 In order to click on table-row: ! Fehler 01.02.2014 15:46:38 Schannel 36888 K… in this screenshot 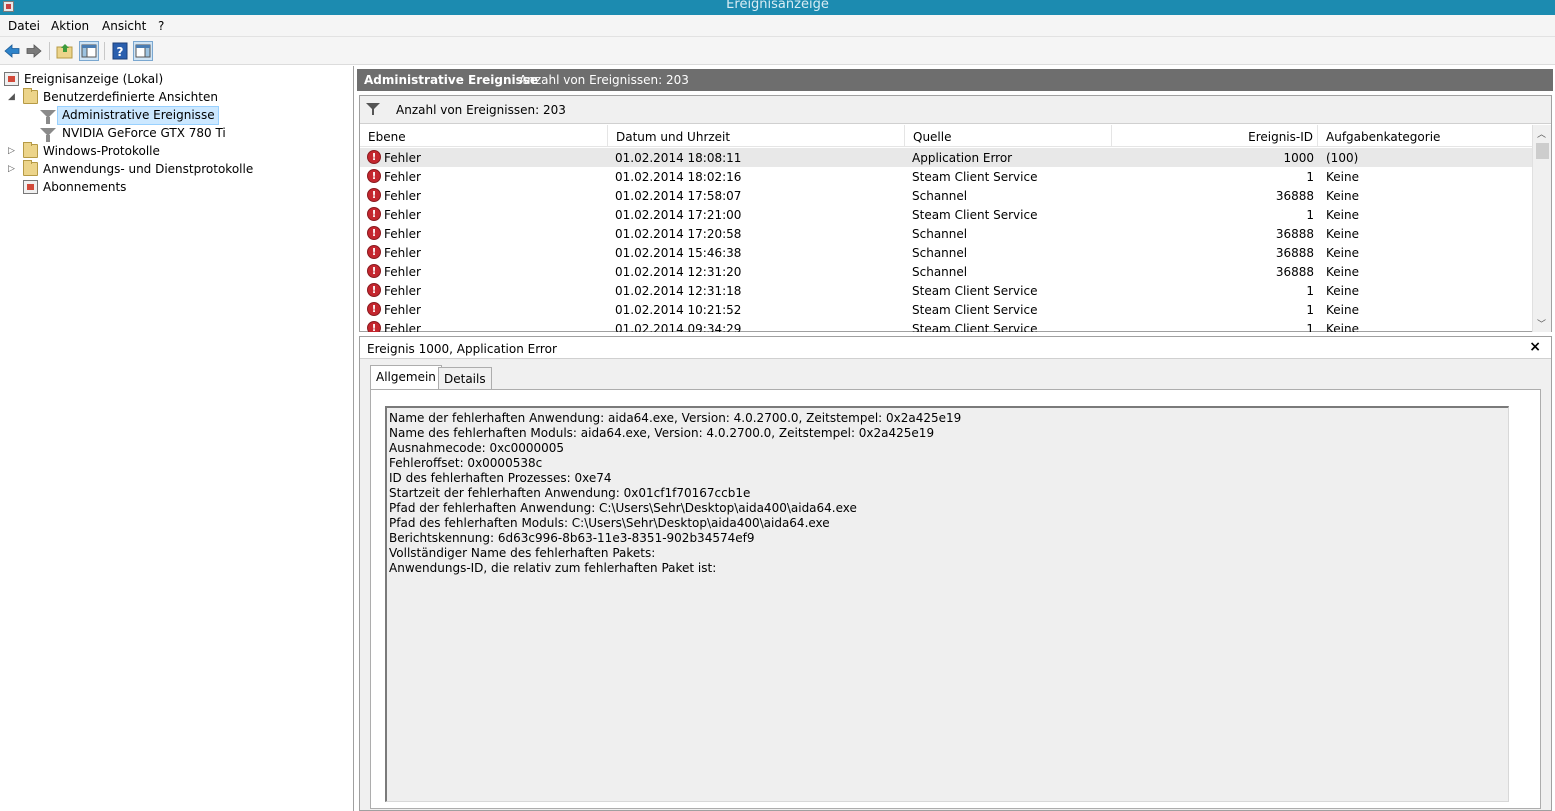, I will do `click(946, 252)`.